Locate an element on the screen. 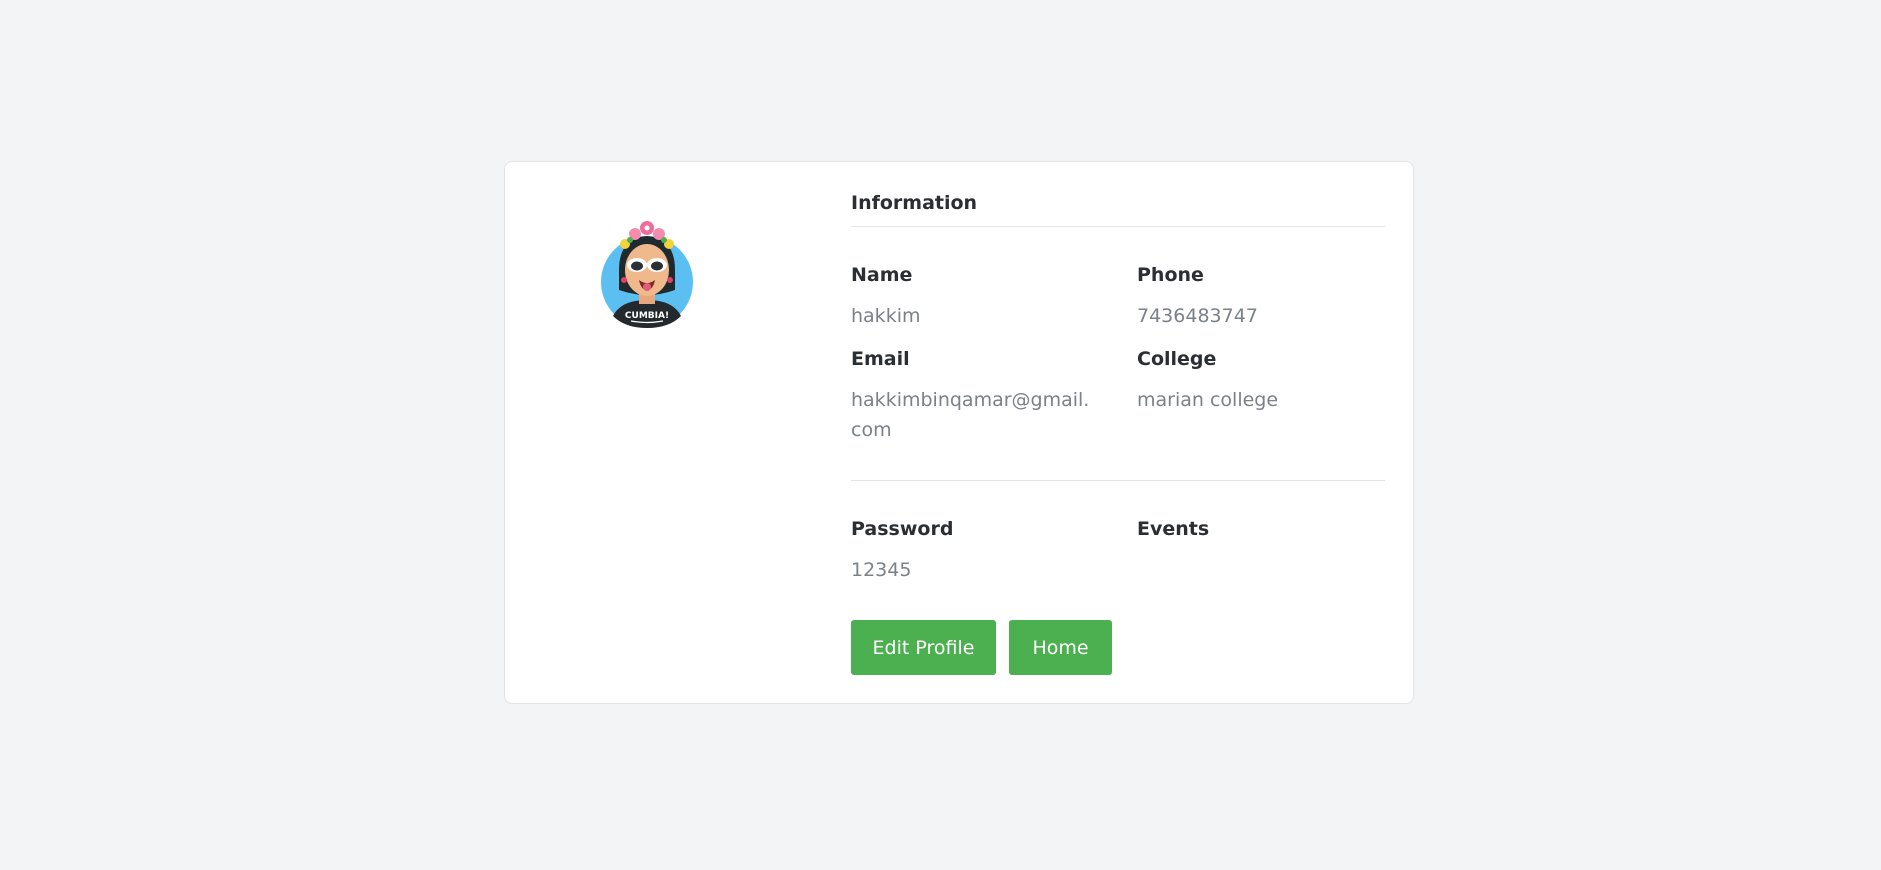  field-password: Password 12345 is located at coordinates (976, 551).